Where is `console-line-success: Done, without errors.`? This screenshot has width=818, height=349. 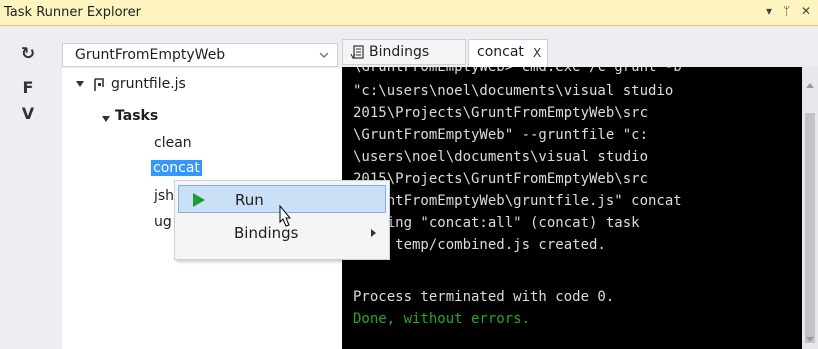
console-line-success: Done, without errors. is located at coordinates (442, 319).